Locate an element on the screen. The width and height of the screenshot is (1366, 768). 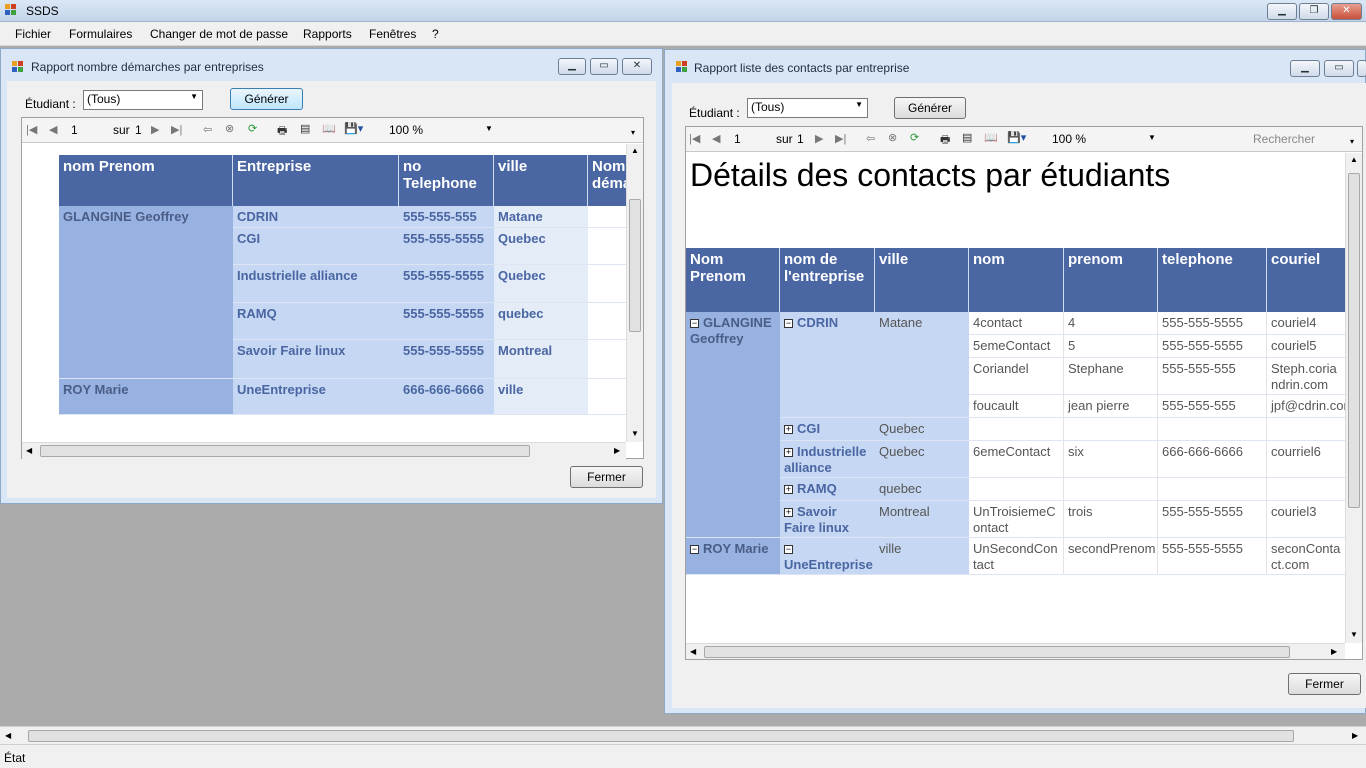
header-nom-demarches: Nom déma is located at coordinates (607, 180).